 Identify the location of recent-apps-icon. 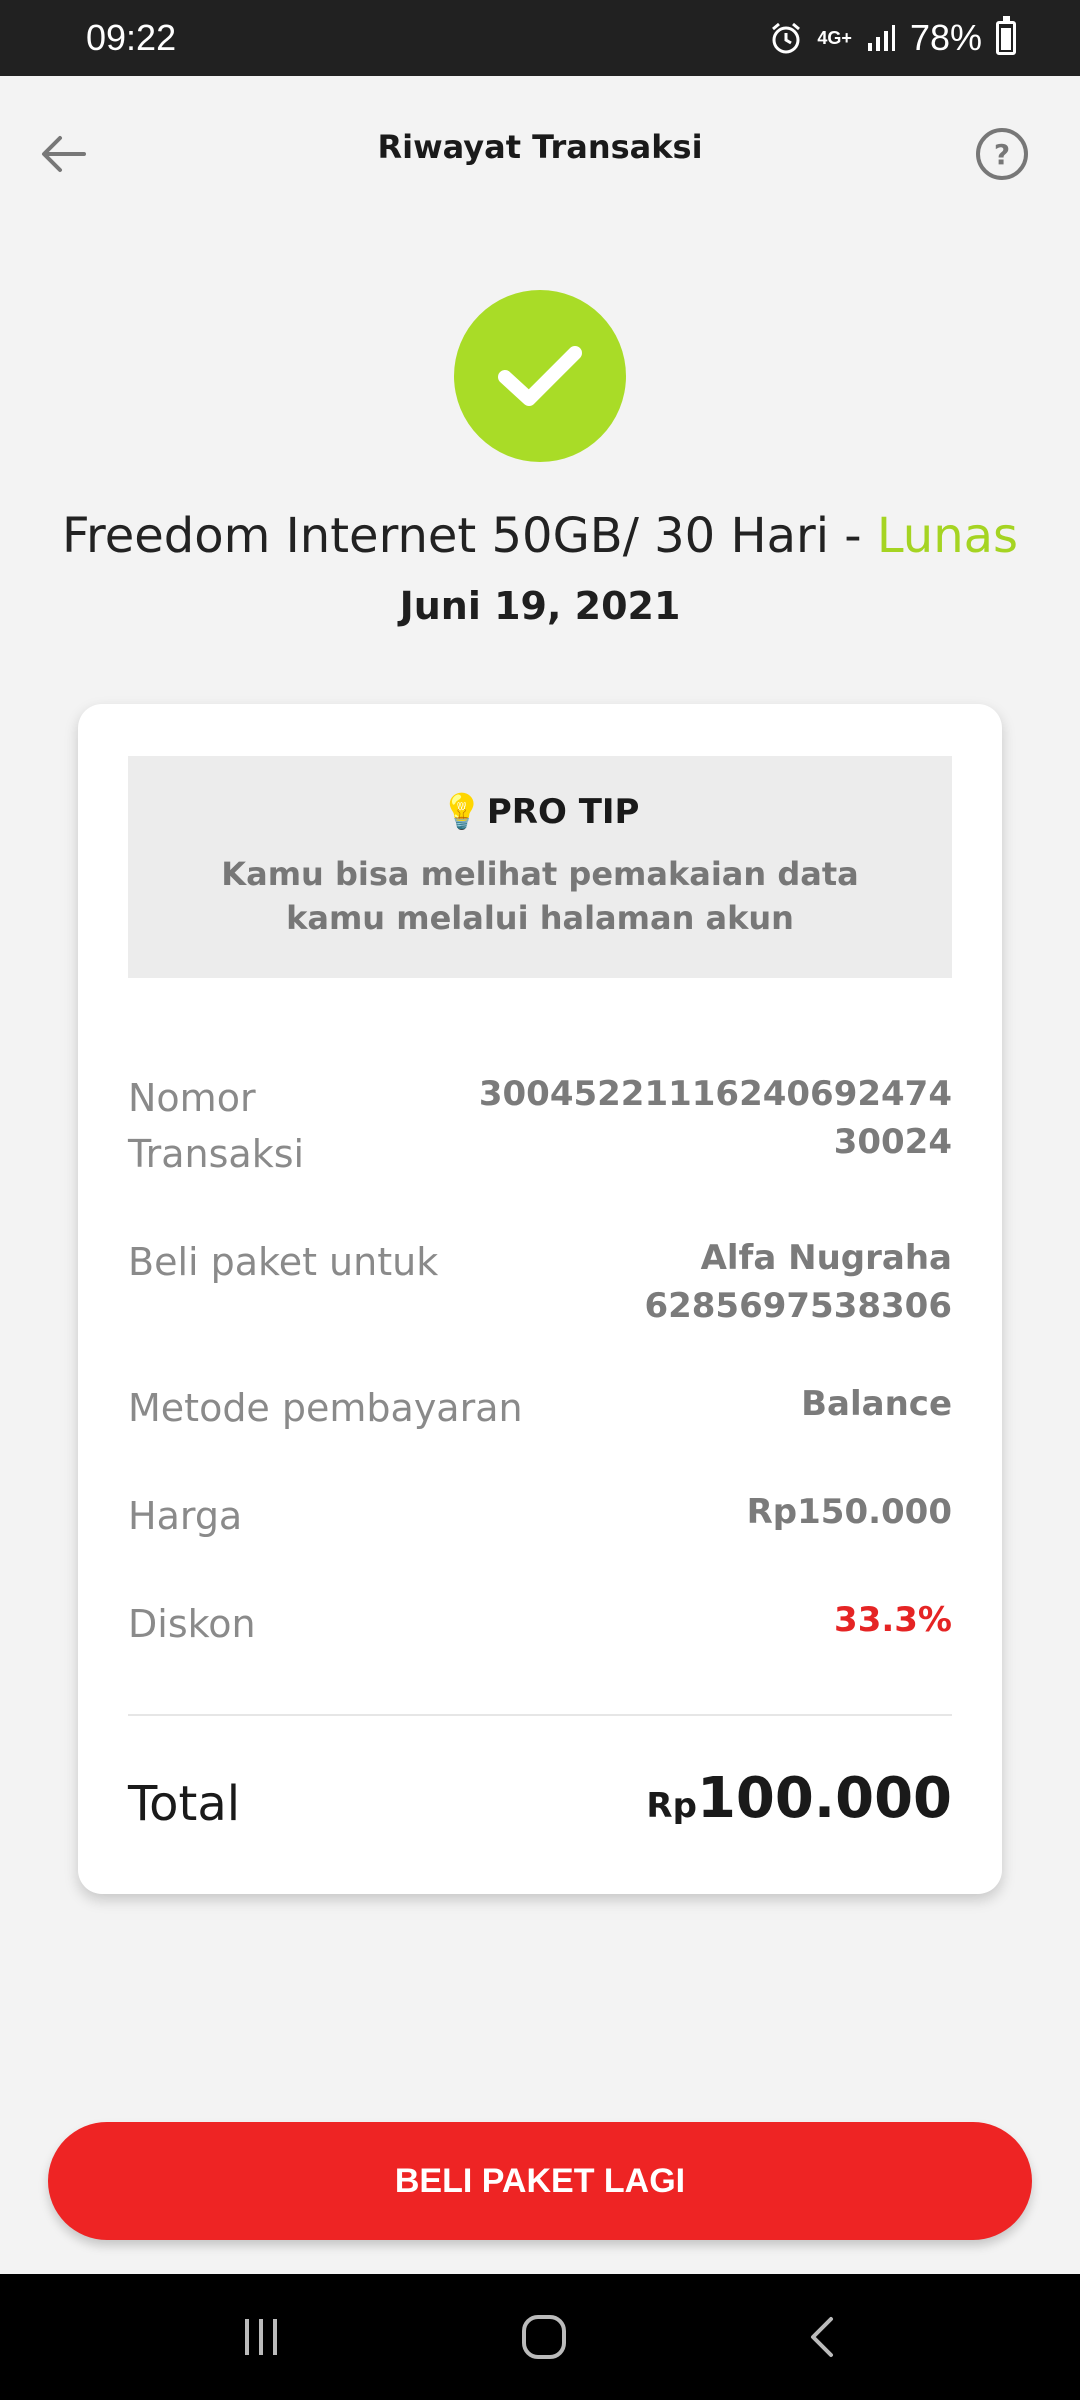
(261, 2337).